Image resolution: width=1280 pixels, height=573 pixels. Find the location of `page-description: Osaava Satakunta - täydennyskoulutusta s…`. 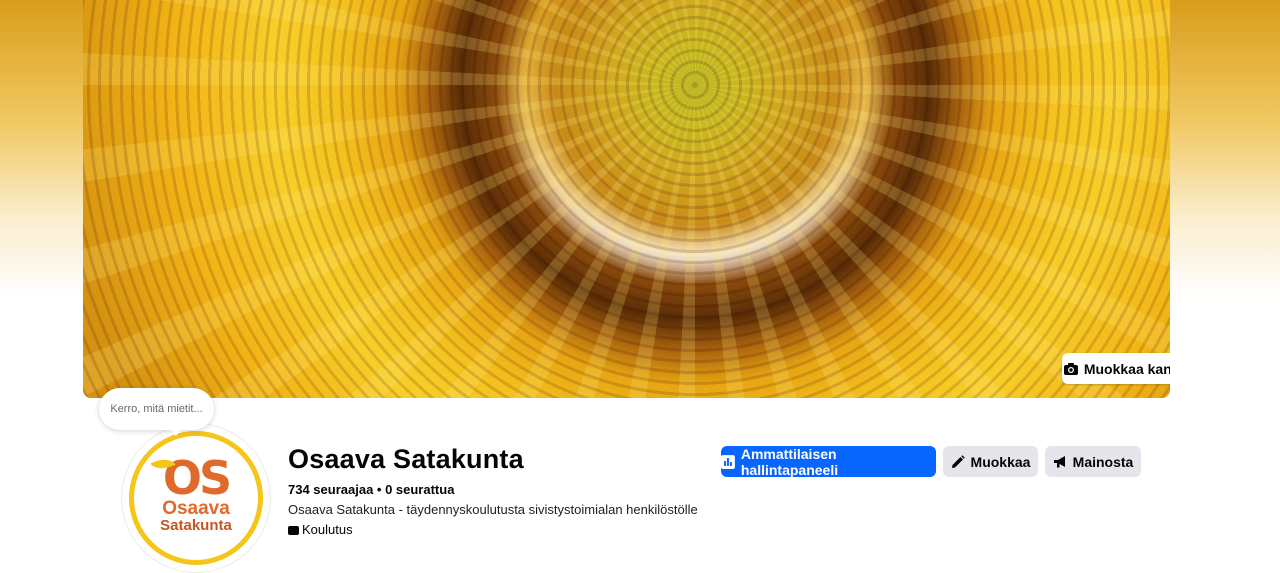

page-description: Osaava Satakunta - täydennyskoulutusta s… is located at coordinates (493, 509).